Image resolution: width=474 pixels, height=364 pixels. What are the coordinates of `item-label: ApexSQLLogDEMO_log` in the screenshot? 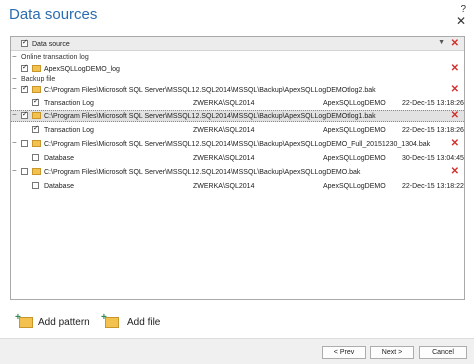 It's located at (82, 69).